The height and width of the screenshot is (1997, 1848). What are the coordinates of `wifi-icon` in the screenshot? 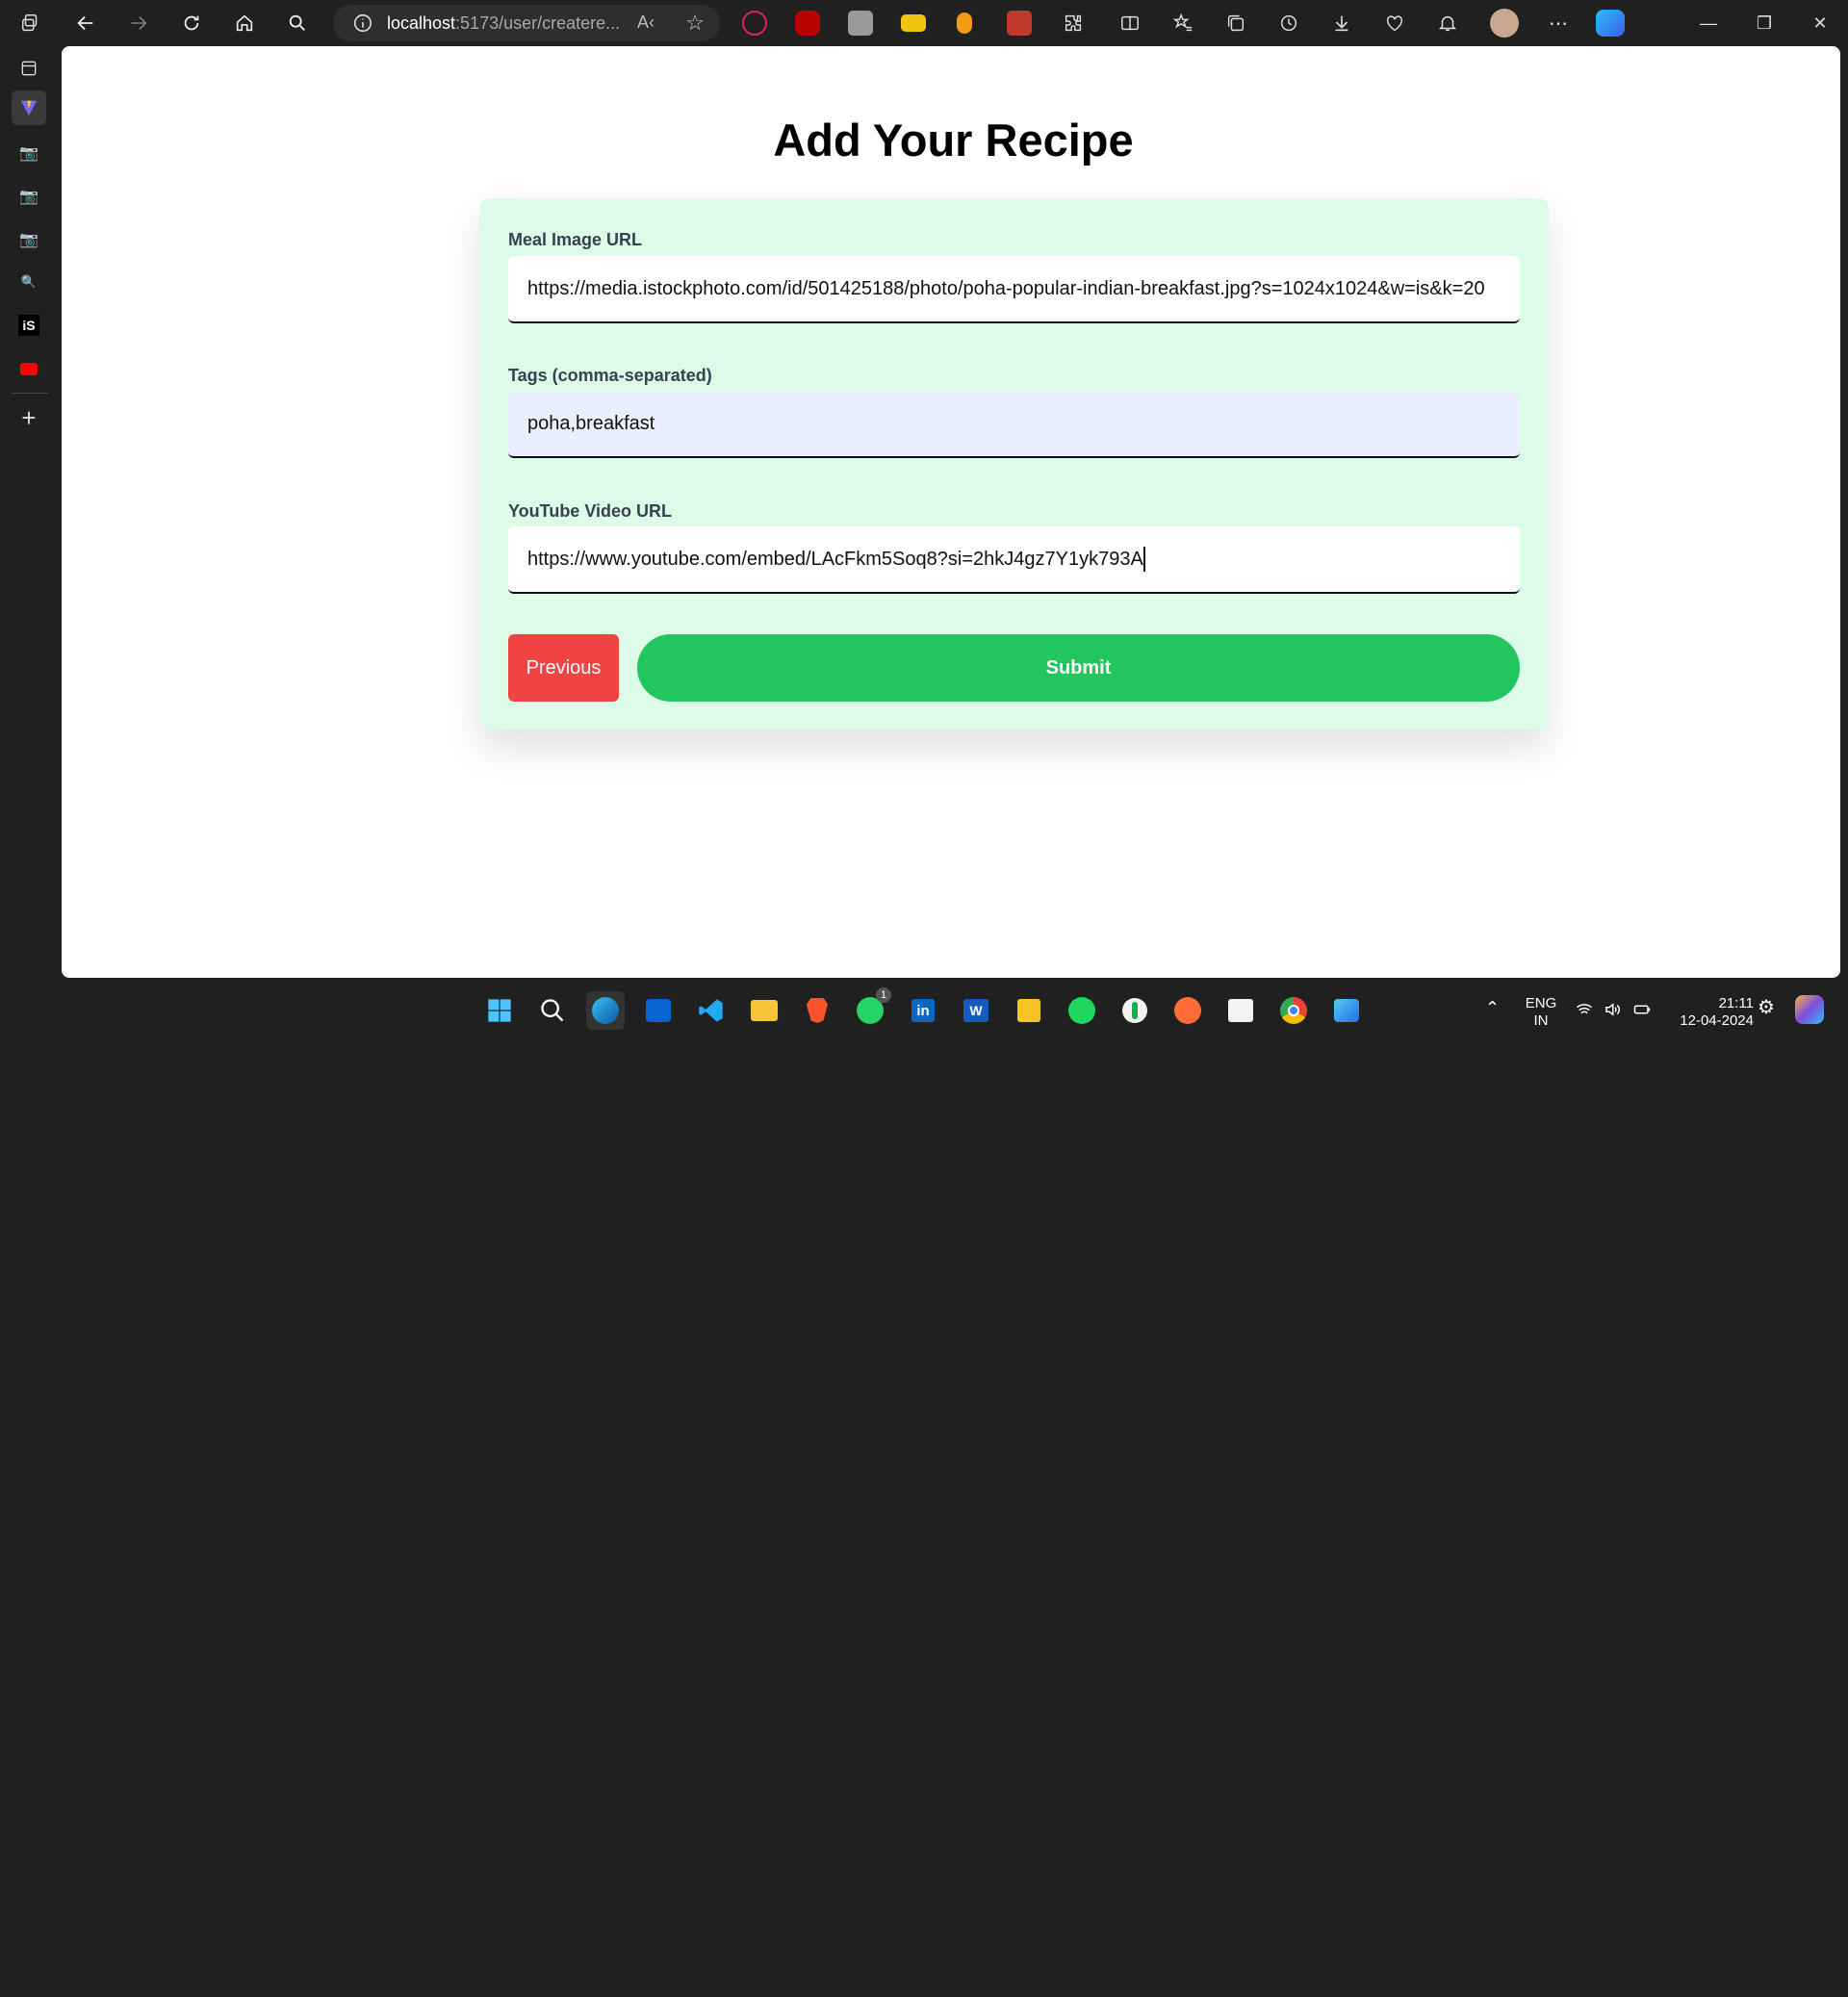 It's located at (1584, 1012).